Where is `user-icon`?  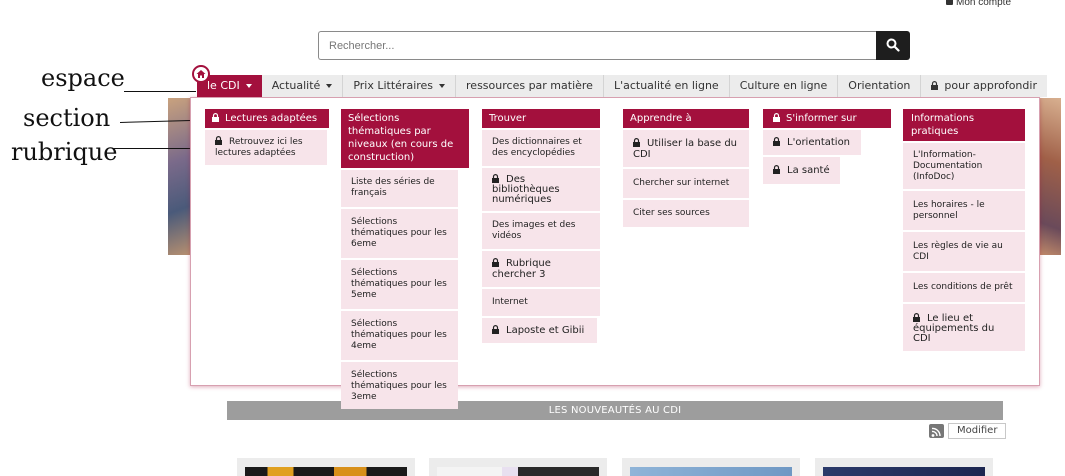 user-icon is located at coordinates (949, 3).